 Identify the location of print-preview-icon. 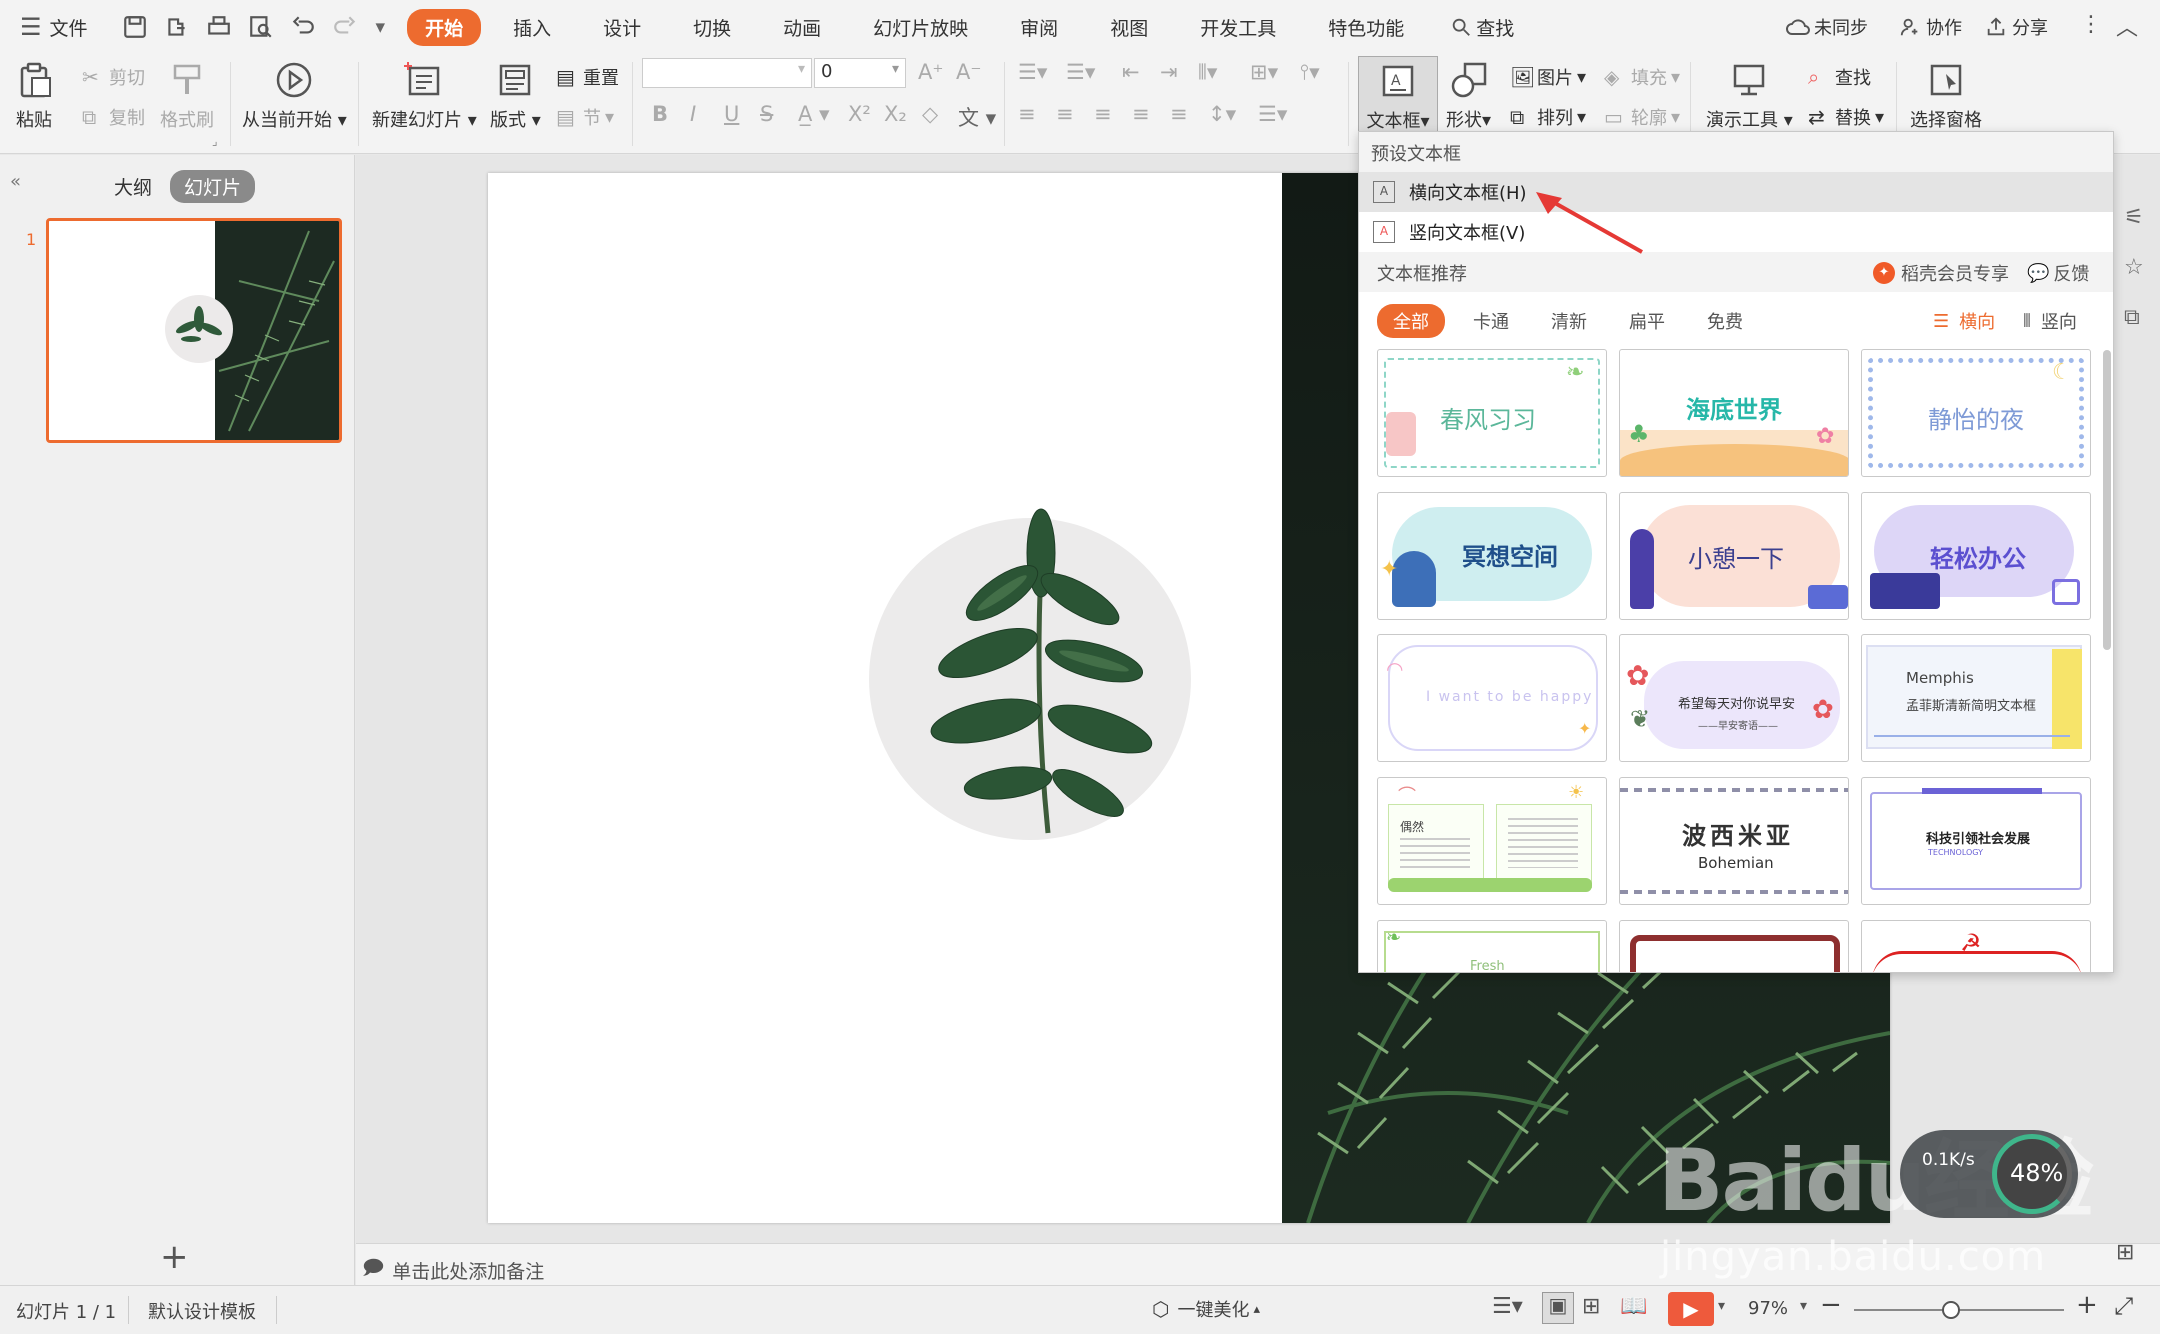
(261, 27).